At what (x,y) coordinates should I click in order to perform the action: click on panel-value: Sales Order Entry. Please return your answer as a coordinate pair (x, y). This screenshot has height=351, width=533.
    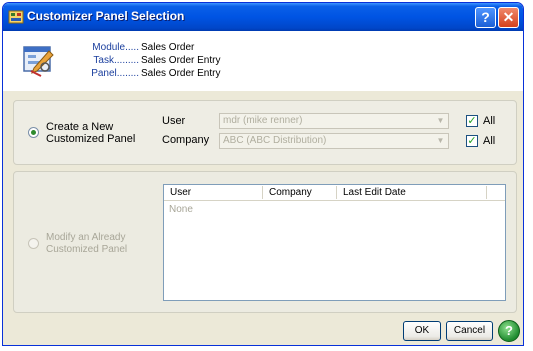
    Looking at the image, I should click on (181, 73).